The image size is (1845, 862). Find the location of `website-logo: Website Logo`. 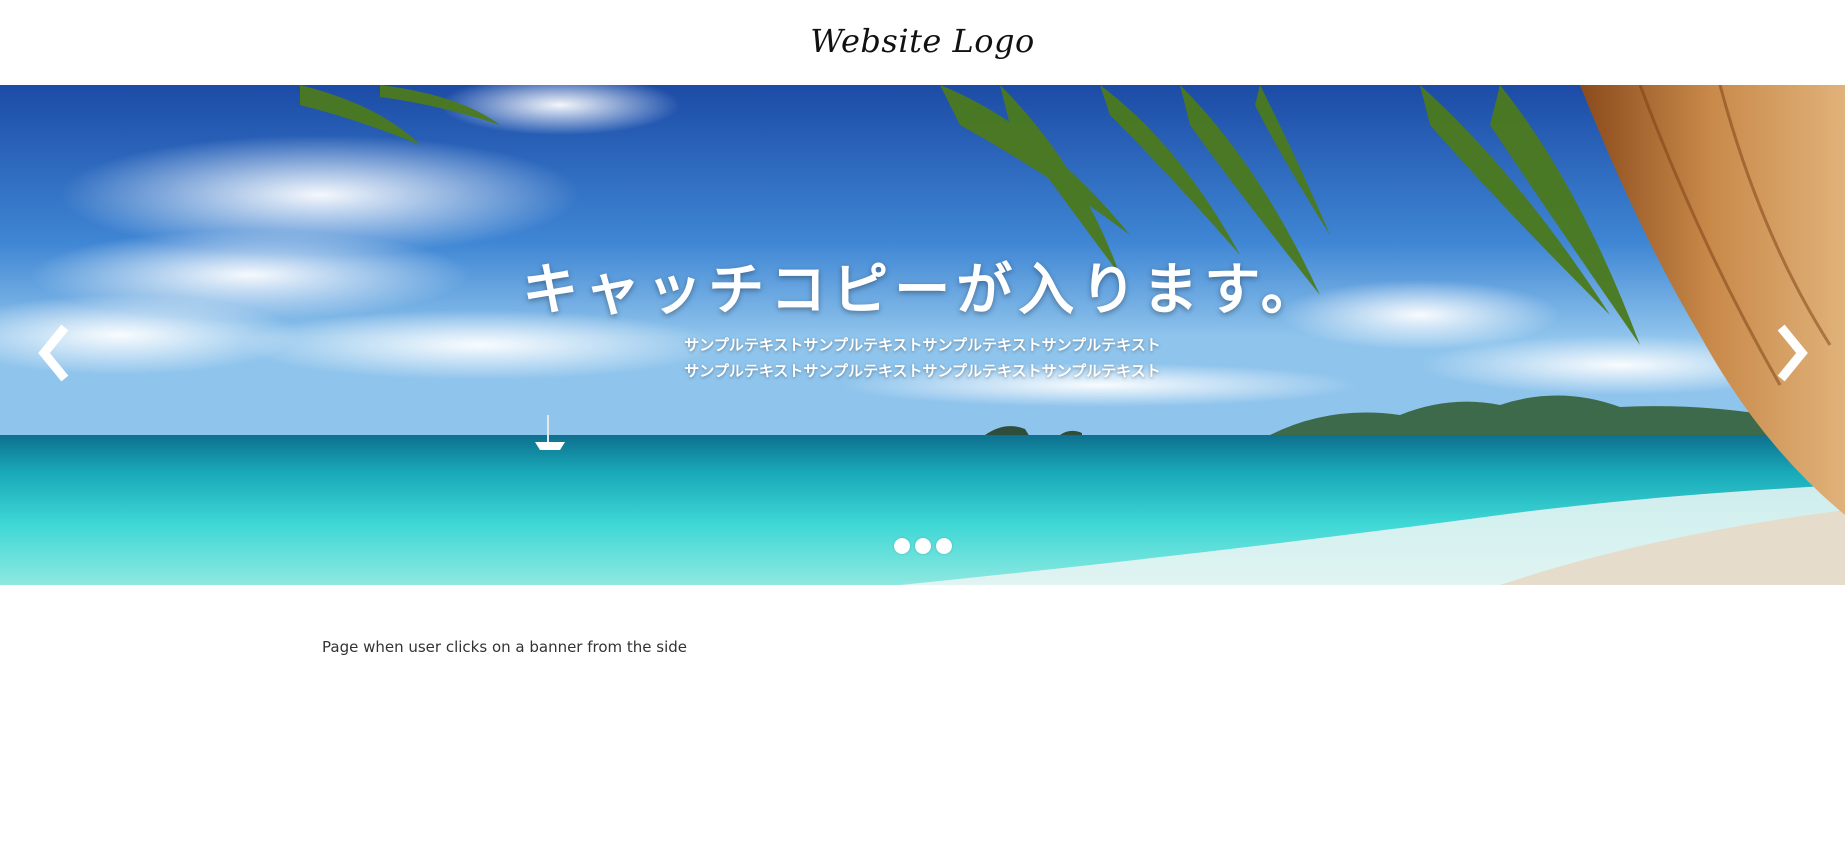

website-logo: Website Logo is located at coordinates (922, 41).